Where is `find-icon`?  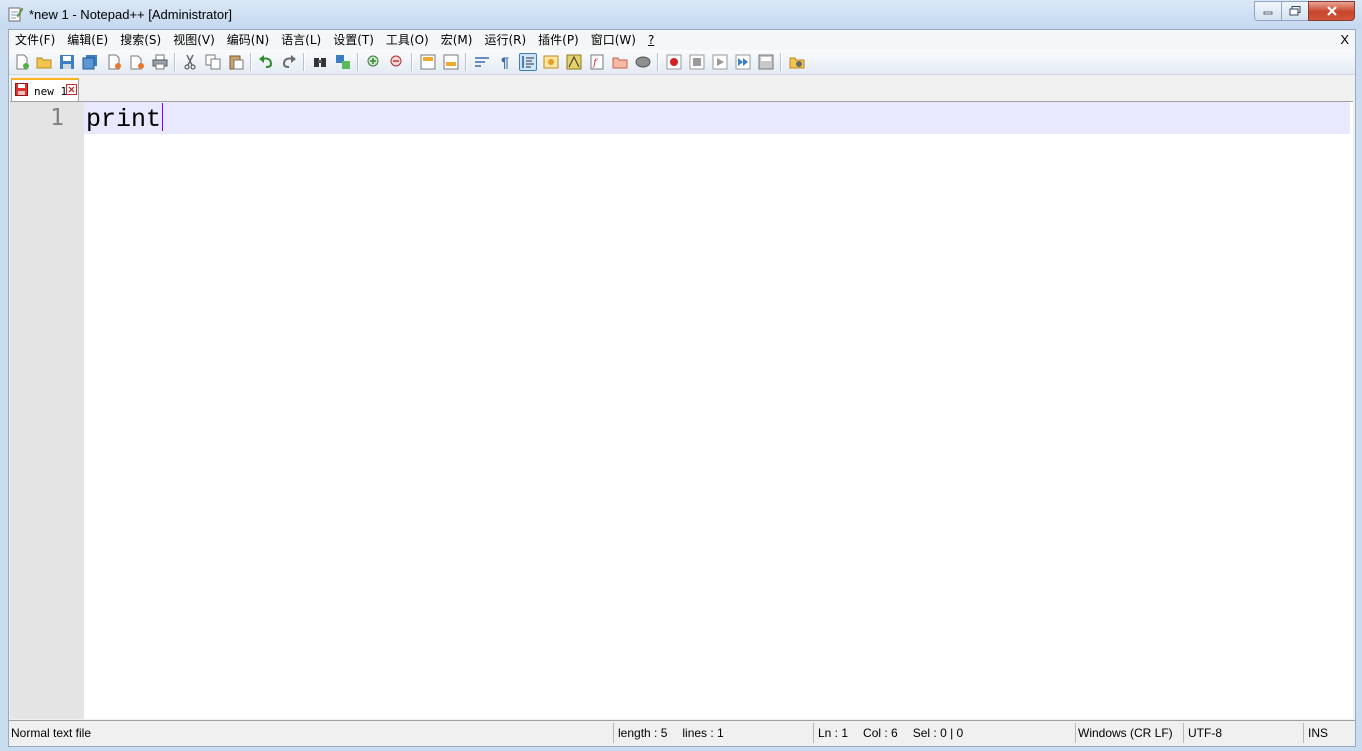 find-icon is located at coordinates (320, 62).